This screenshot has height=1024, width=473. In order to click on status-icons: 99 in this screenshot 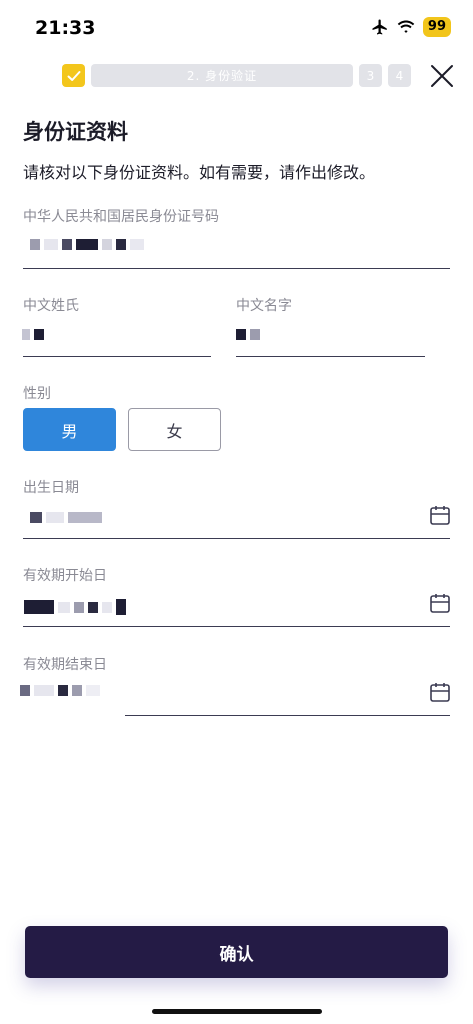, I will do `click(411, 27)`.